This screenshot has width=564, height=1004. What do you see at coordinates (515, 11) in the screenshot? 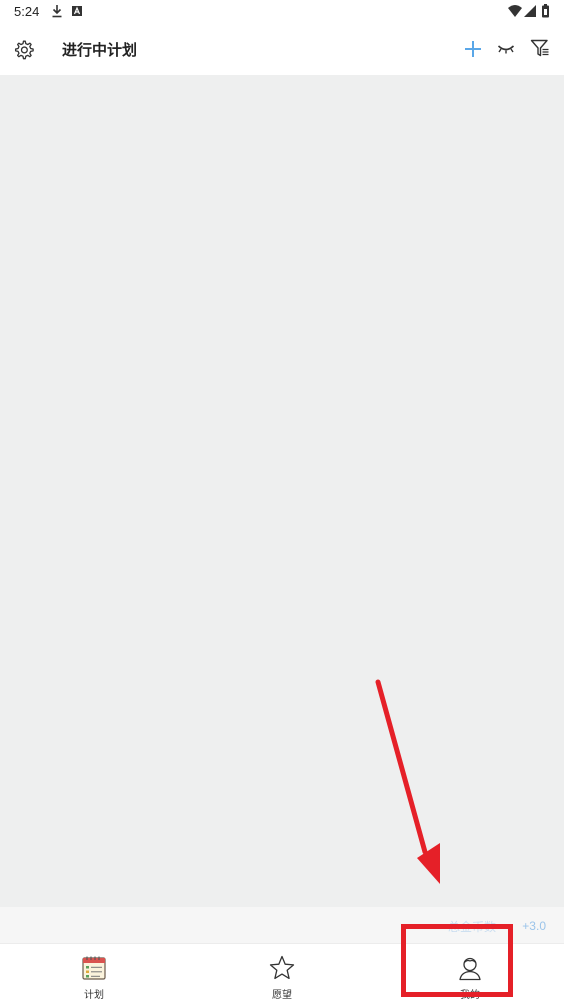
I see `wifi-icon` at bounding box center [515, 11].